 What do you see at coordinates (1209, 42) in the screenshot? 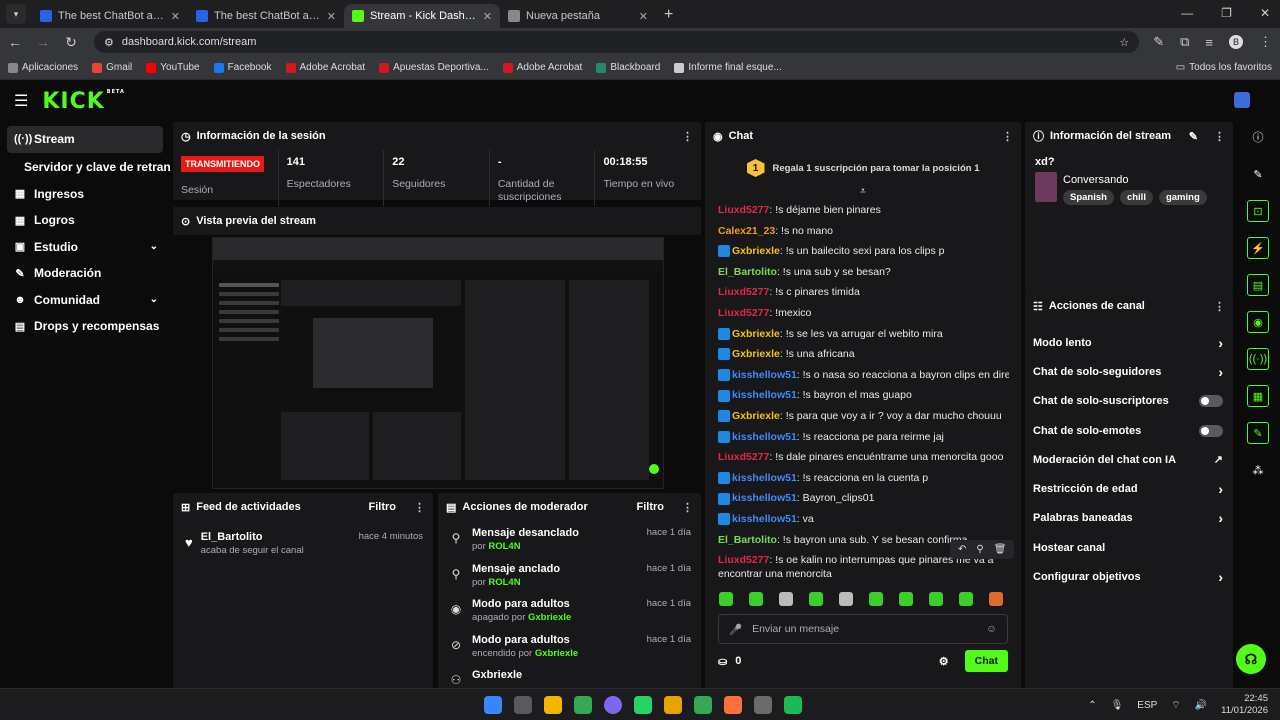
I see `media-icon: ≡` at bounding box center [1209, 42].